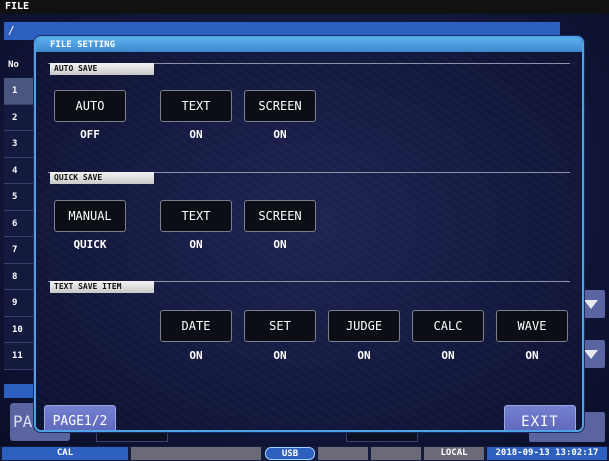 This screenshot has width=609, height=461. I want to click on file-row: 6, so click(21, 223).